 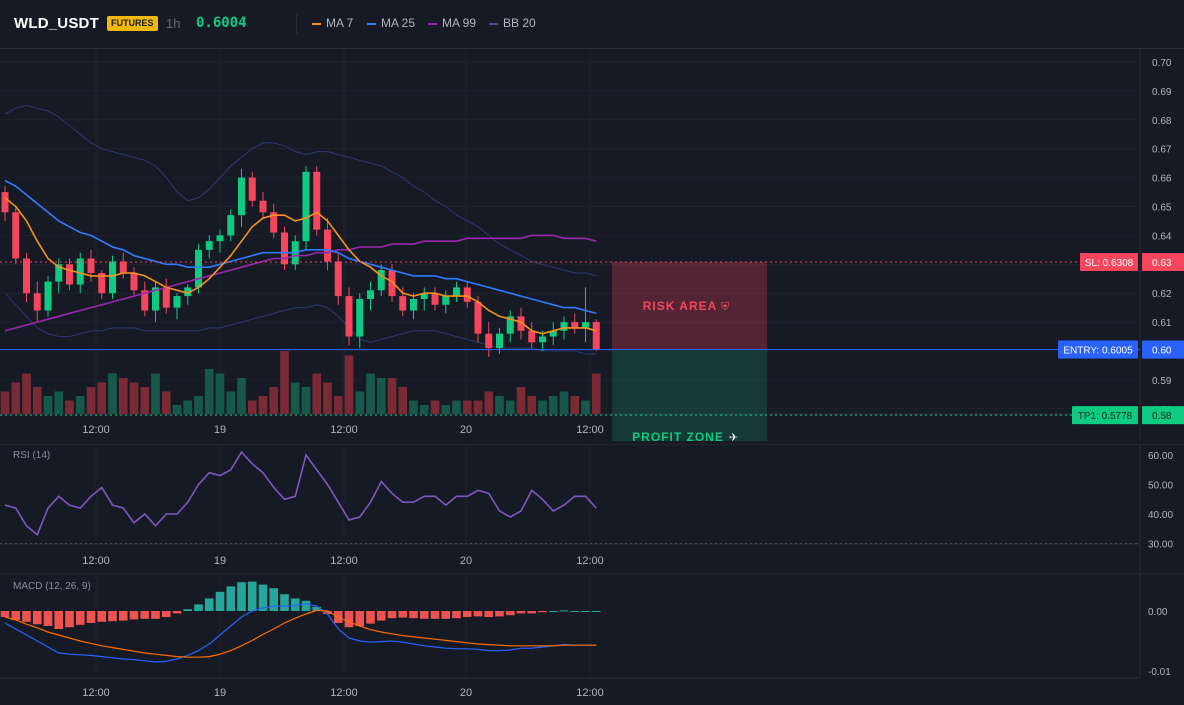 What do you see at coordinates (1162, 179) in the screenshot?
I see `price-tick: 0.66` at bounding box center [1162, 179].